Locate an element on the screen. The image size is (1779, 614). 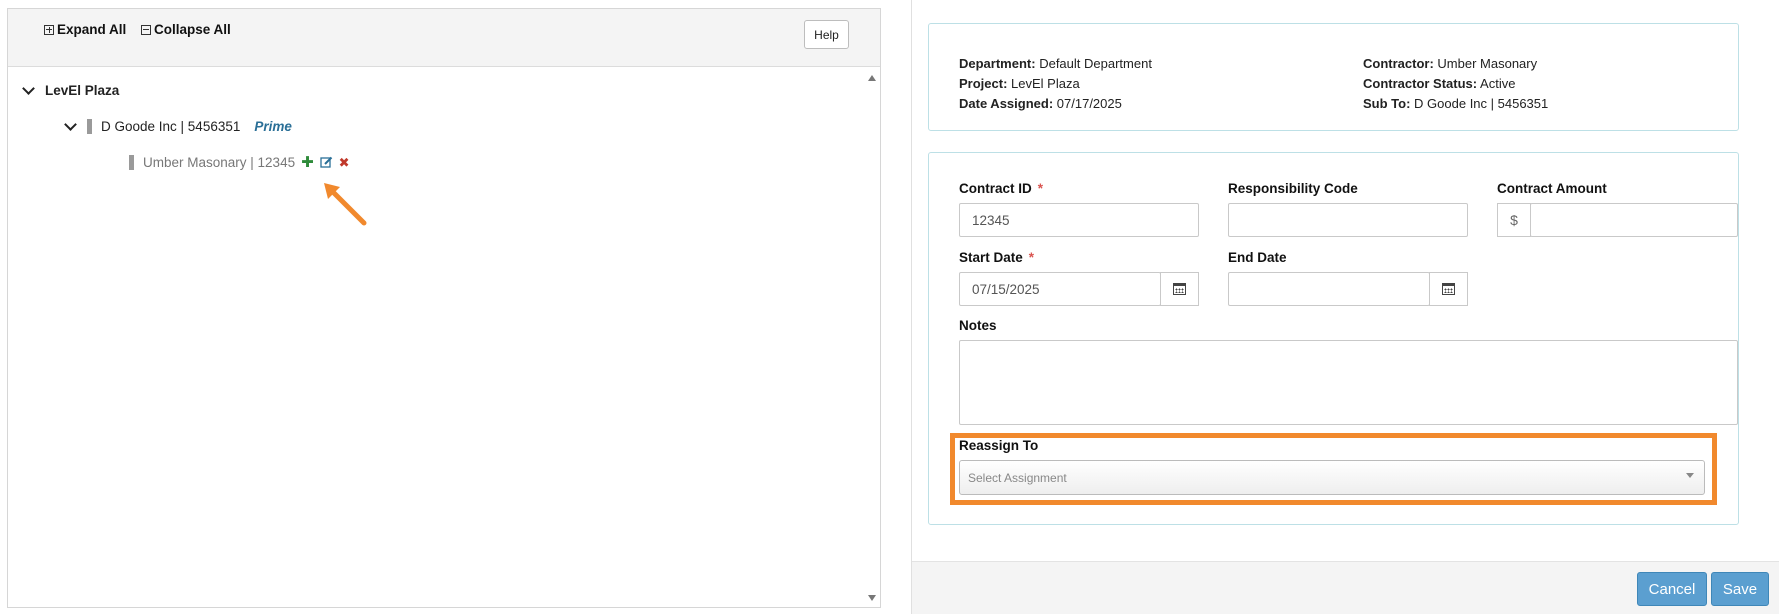
end-date-input is located at coordinates (1329, 289).